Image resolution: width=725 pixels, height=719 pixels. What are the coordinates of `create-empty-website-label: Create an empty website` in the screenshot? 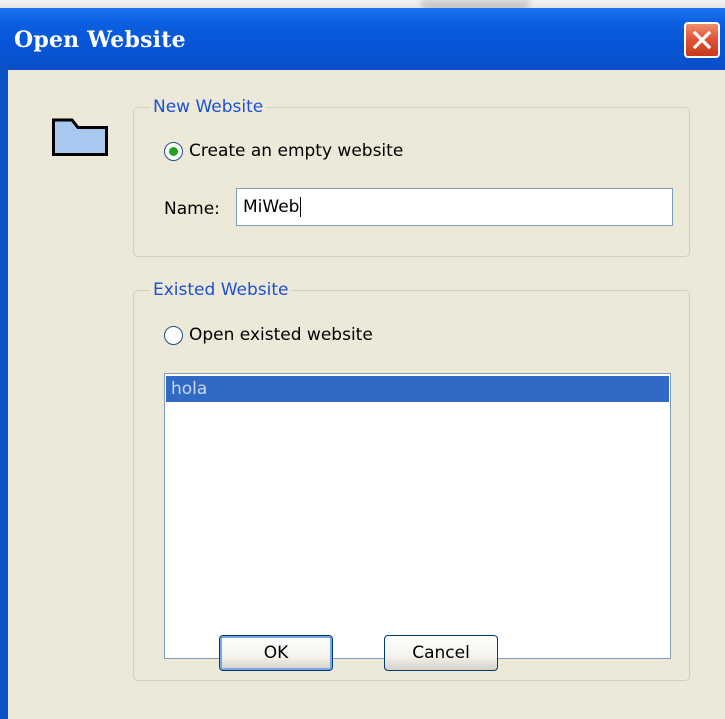 It's located at (296, 151).